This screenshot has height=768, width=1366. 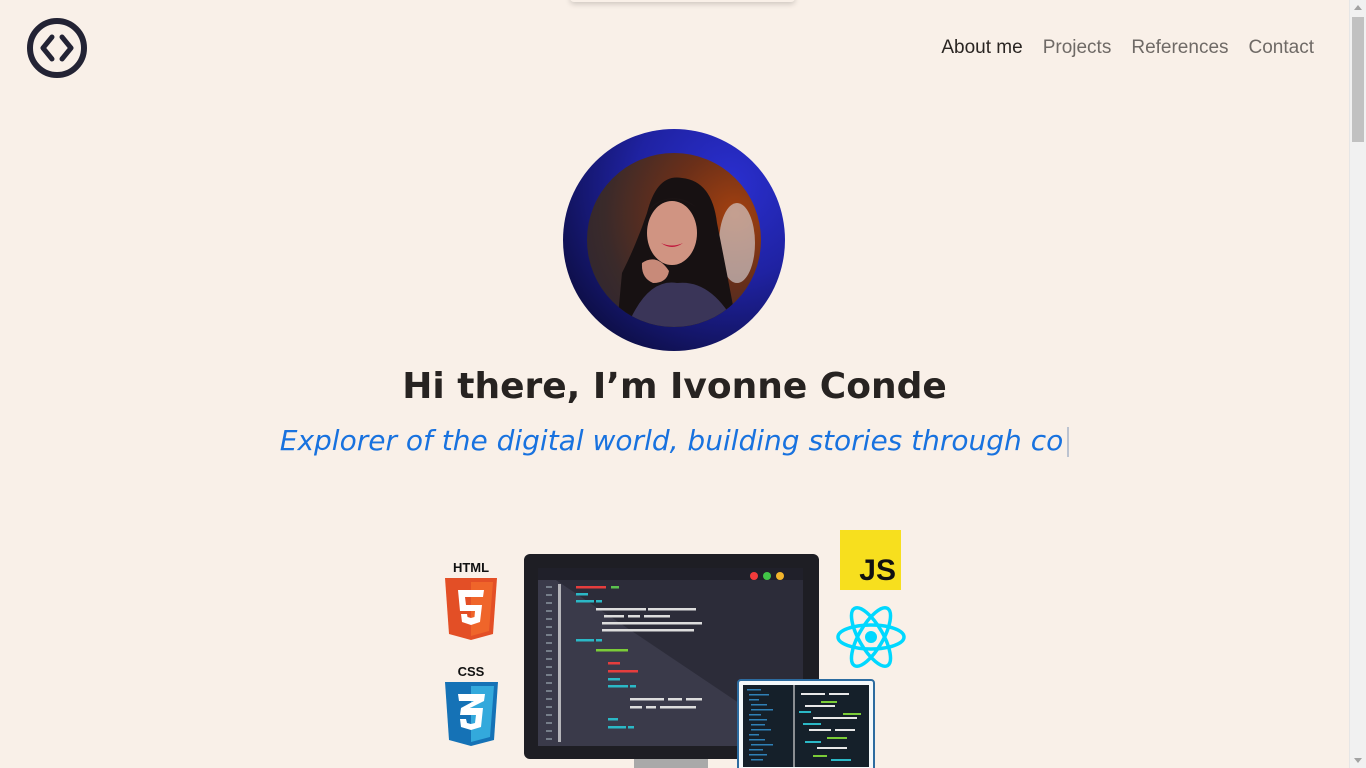 I want to click on scroll-up-arrow-icon, so click(x=1358, y=7).